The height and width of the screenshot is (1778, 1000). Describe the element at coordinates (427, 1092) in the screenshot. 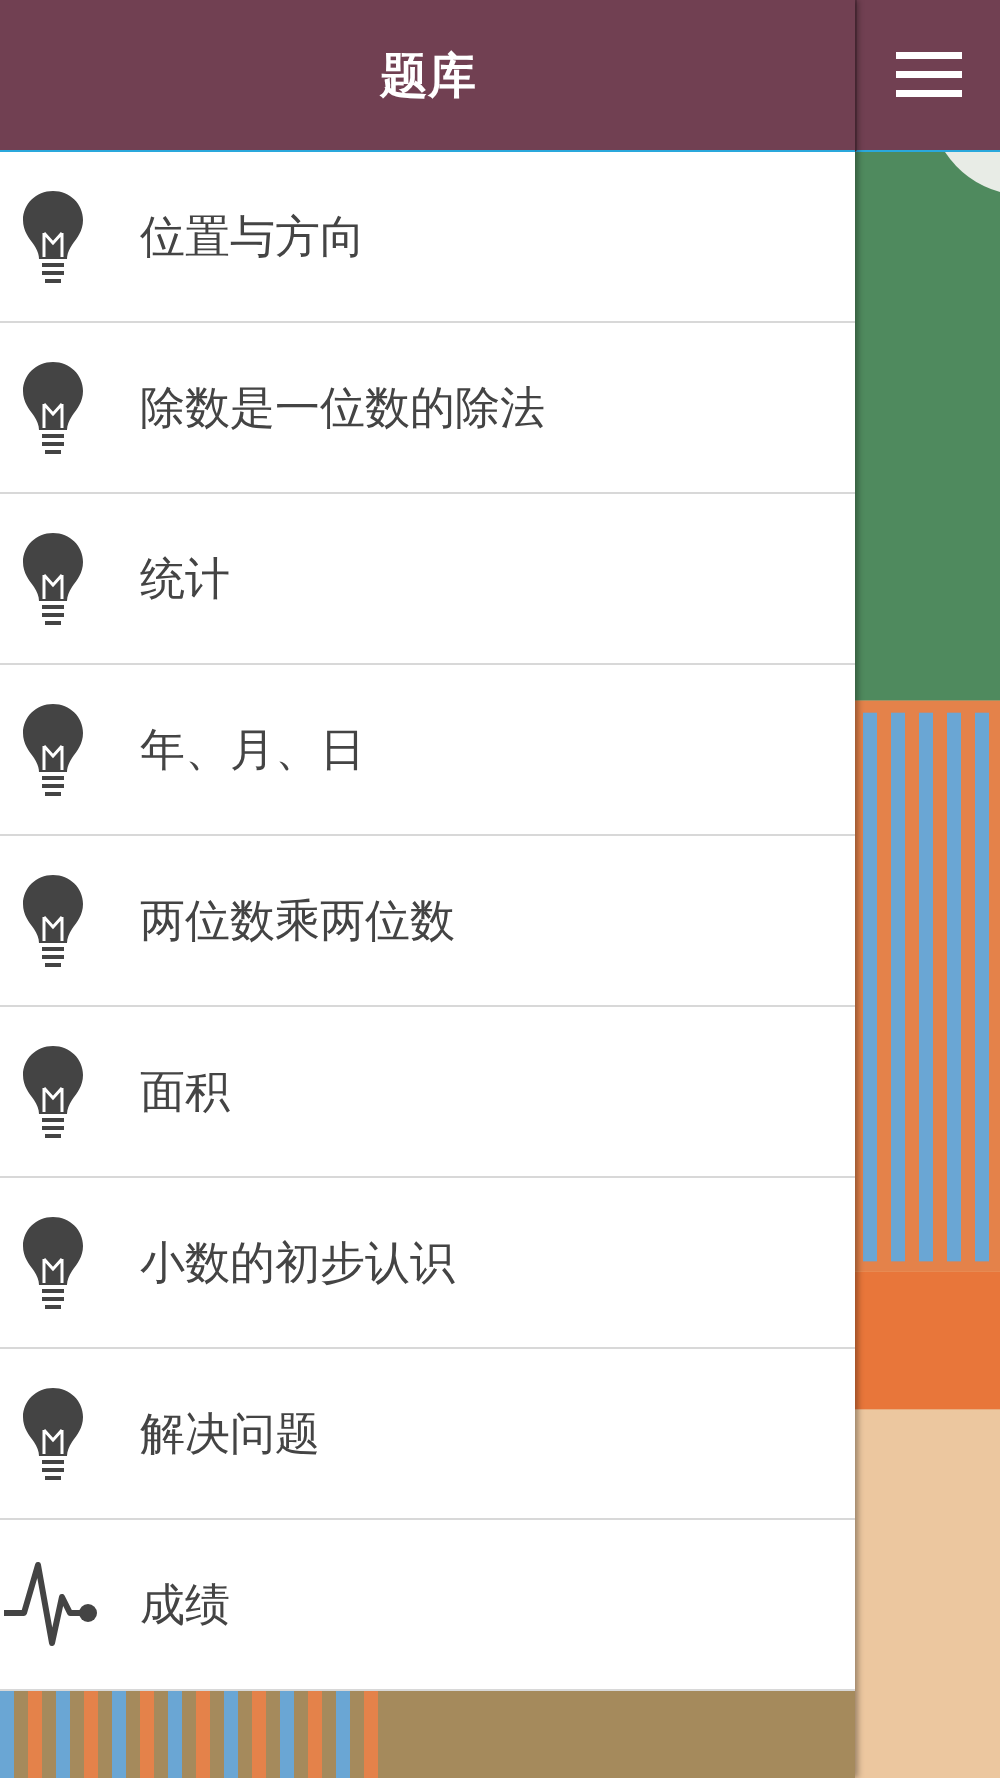

I see `menu-item: 面积` at that location.